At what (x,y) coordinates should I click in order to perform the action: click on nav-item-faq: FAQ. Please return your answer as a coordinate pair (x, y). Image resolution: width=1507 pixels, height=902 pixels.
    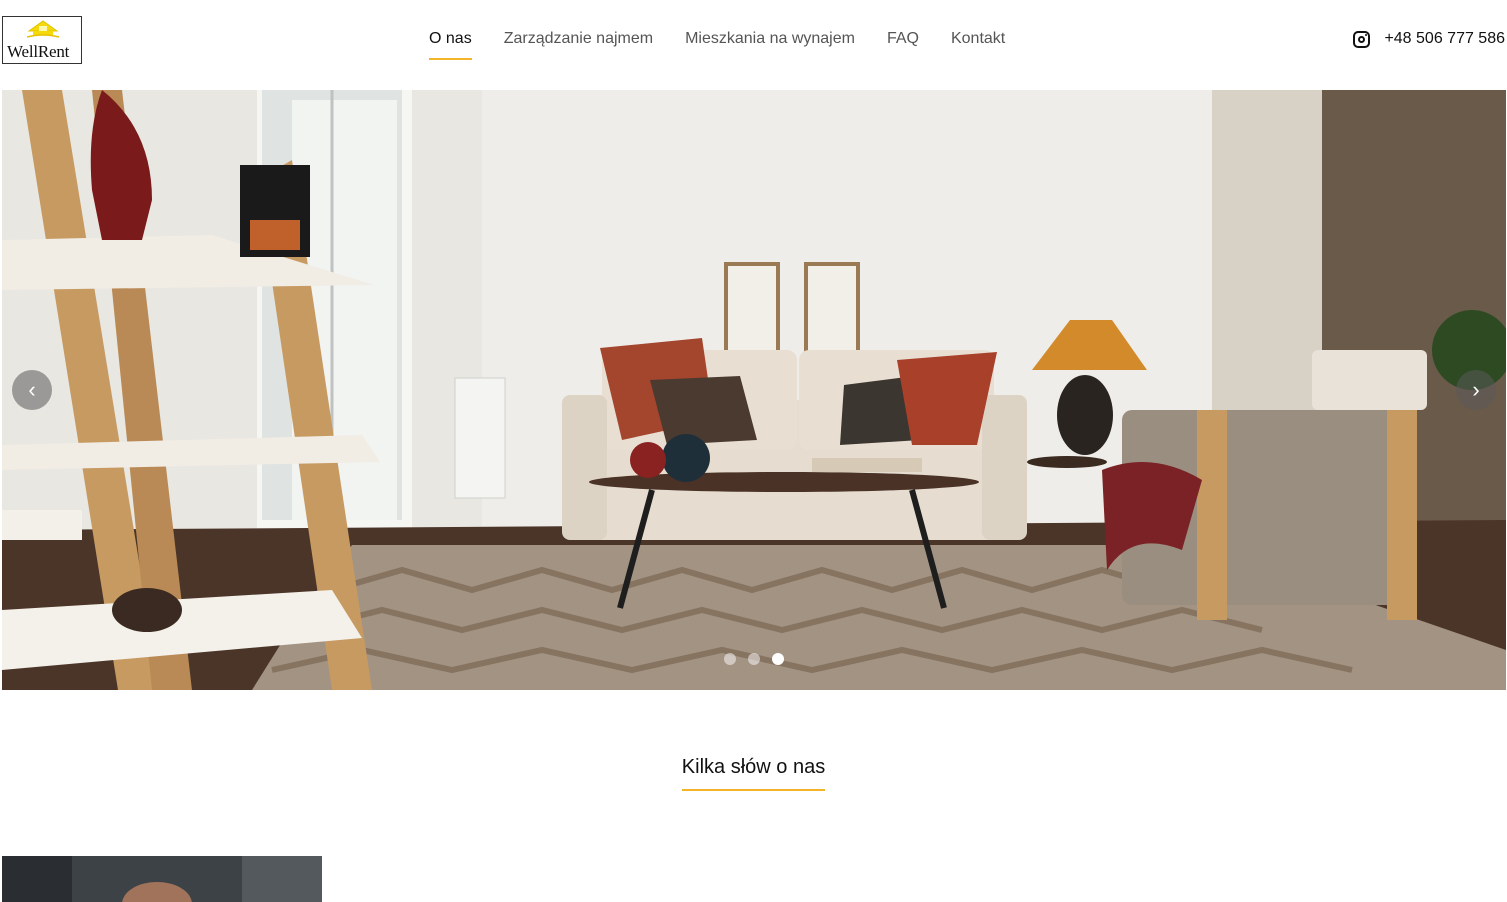
    Looking at the image, I should click on (903, 45).